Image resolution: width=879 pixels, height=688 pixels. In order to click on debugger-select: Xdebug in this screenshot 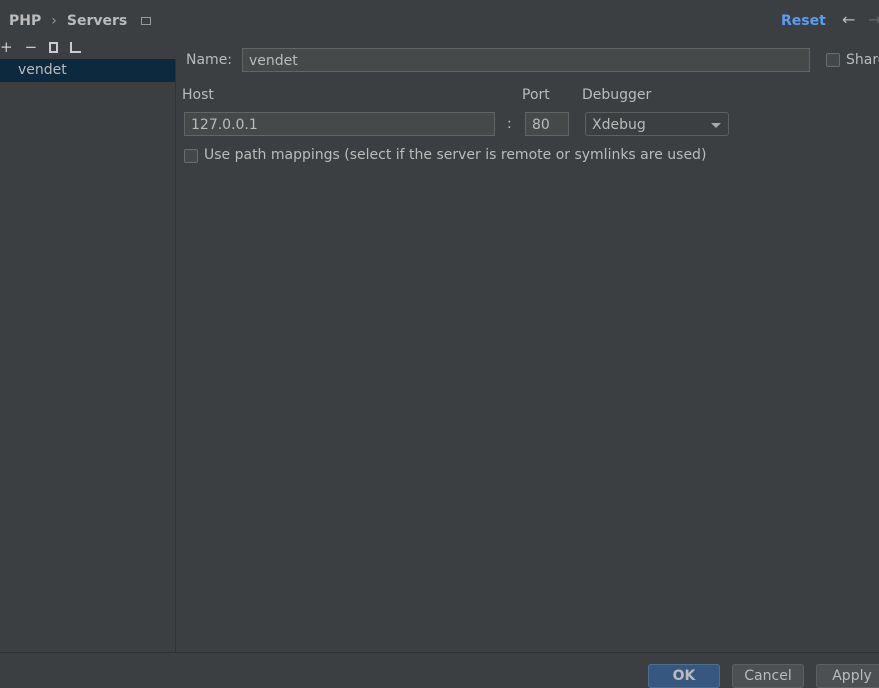, I will do `click(657, 124)`.